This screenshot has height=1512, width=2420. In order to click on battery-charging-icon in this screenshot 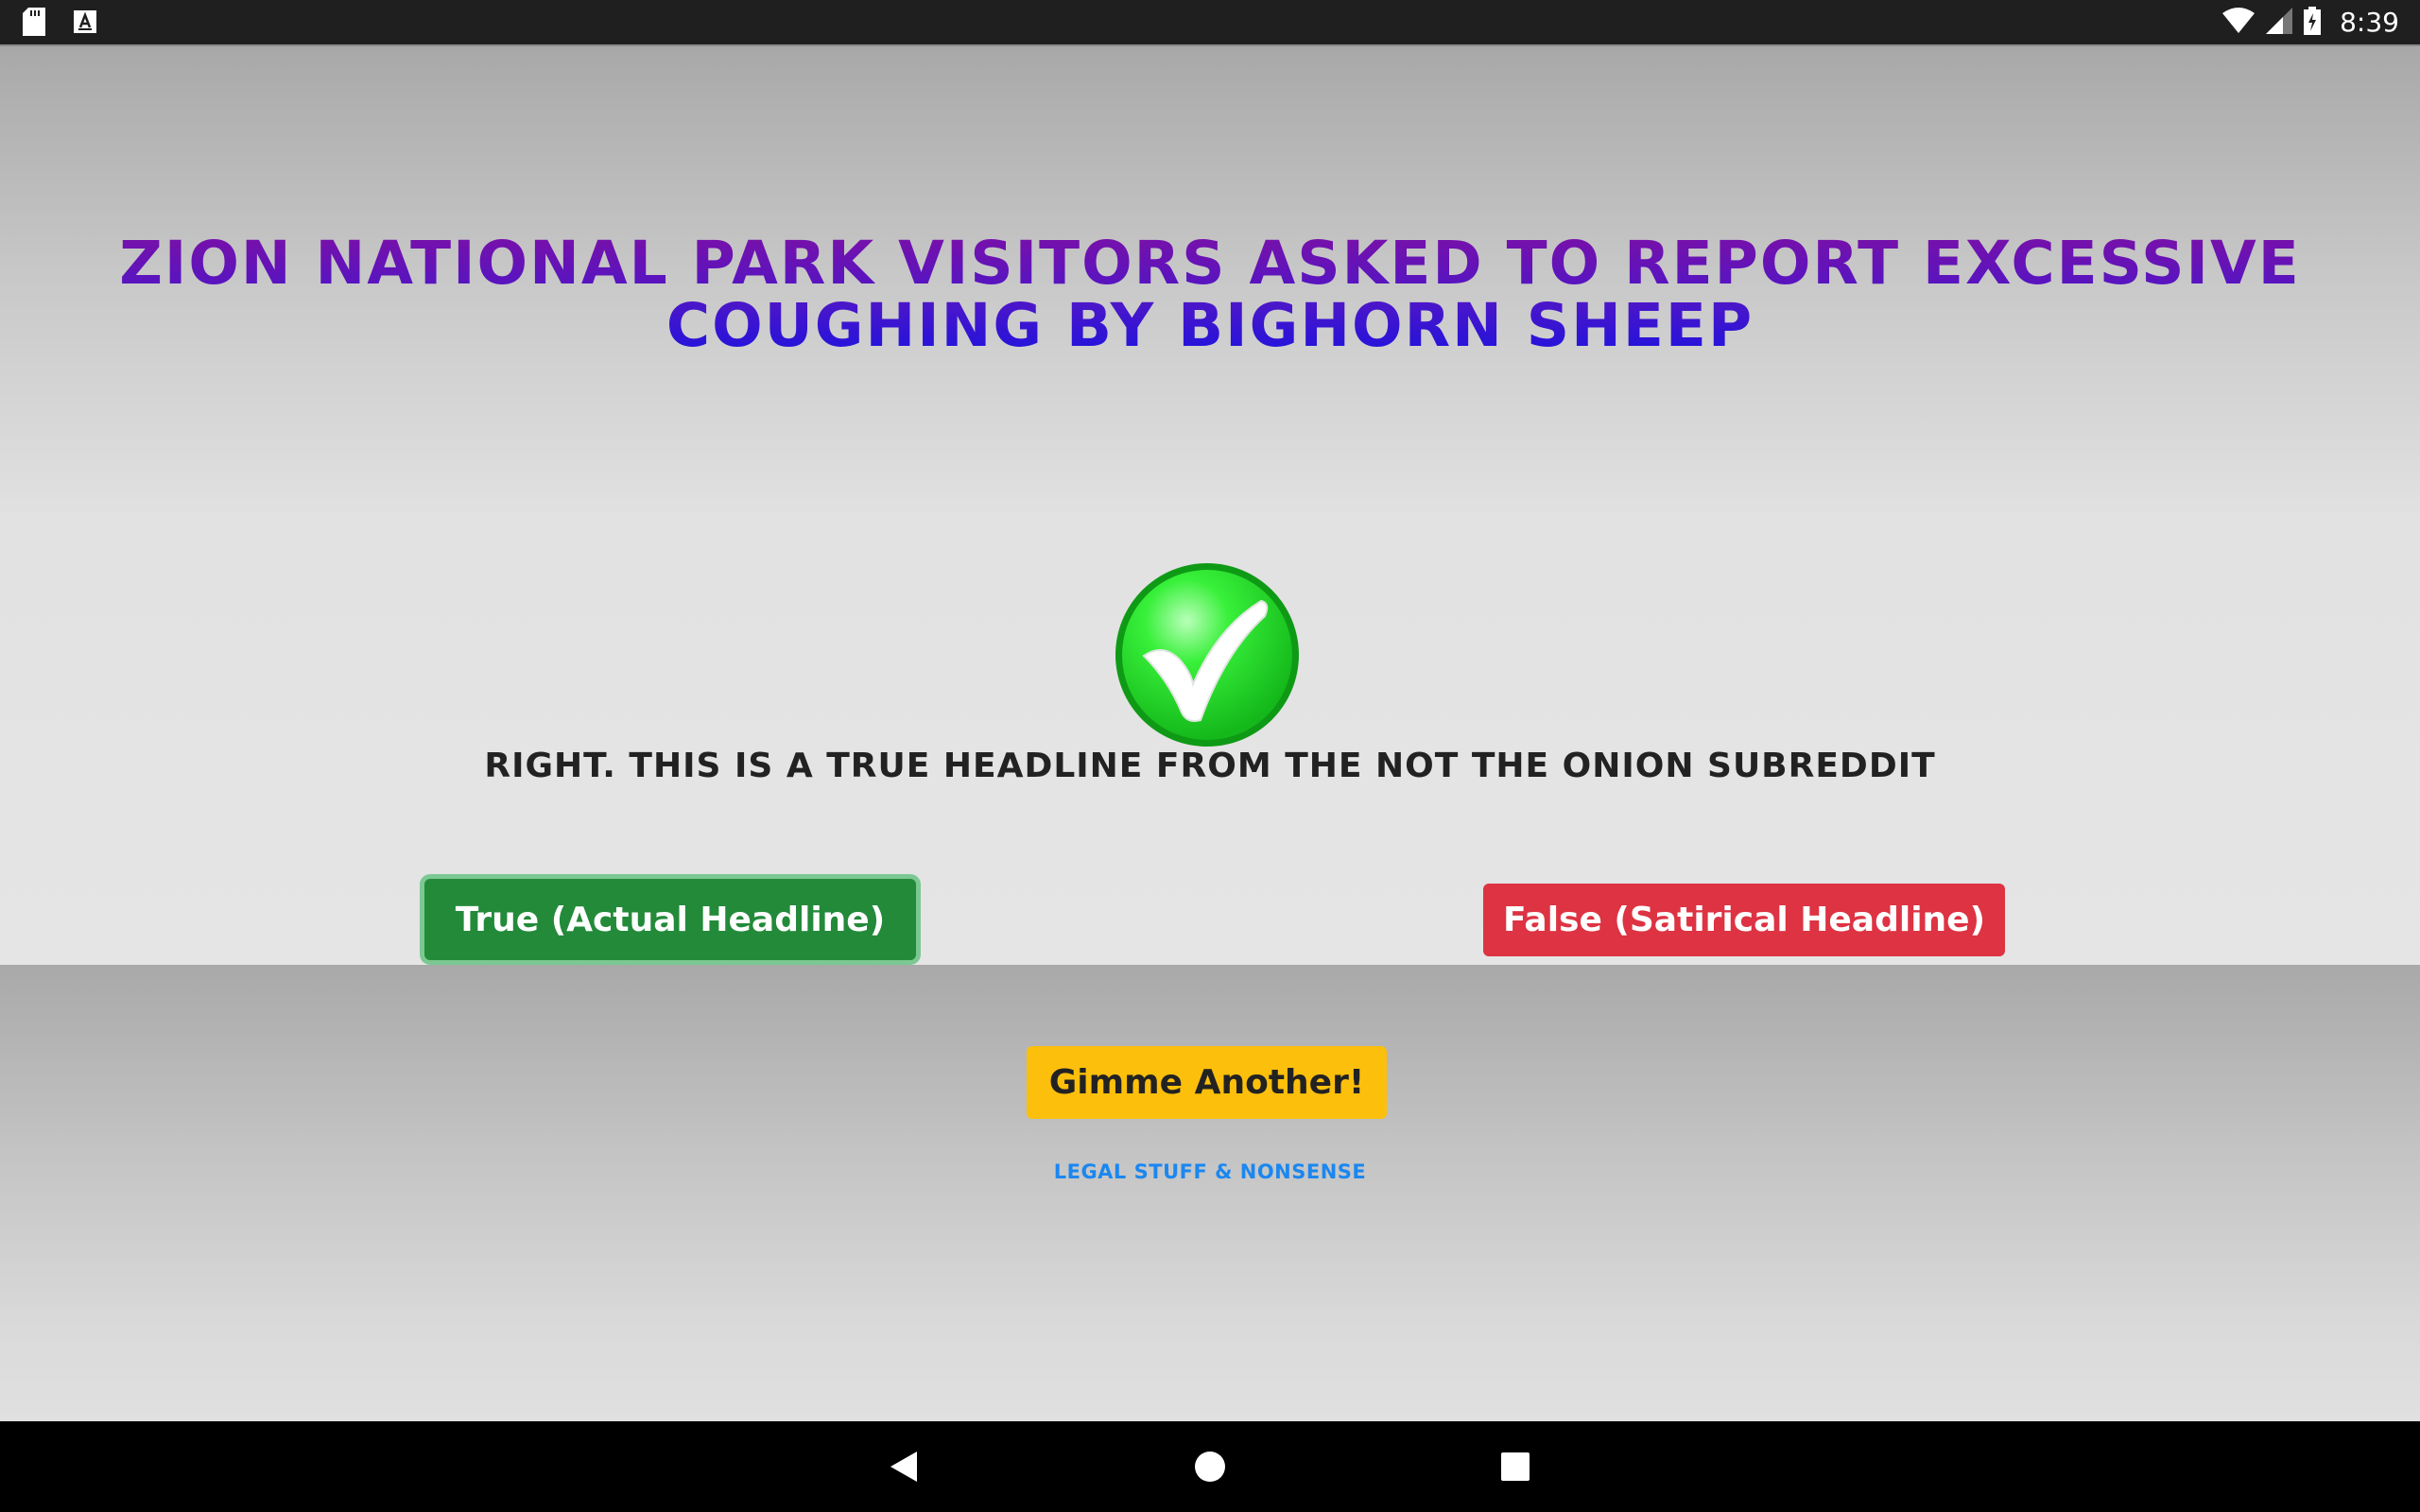, I will do `click(2313, 22)`.